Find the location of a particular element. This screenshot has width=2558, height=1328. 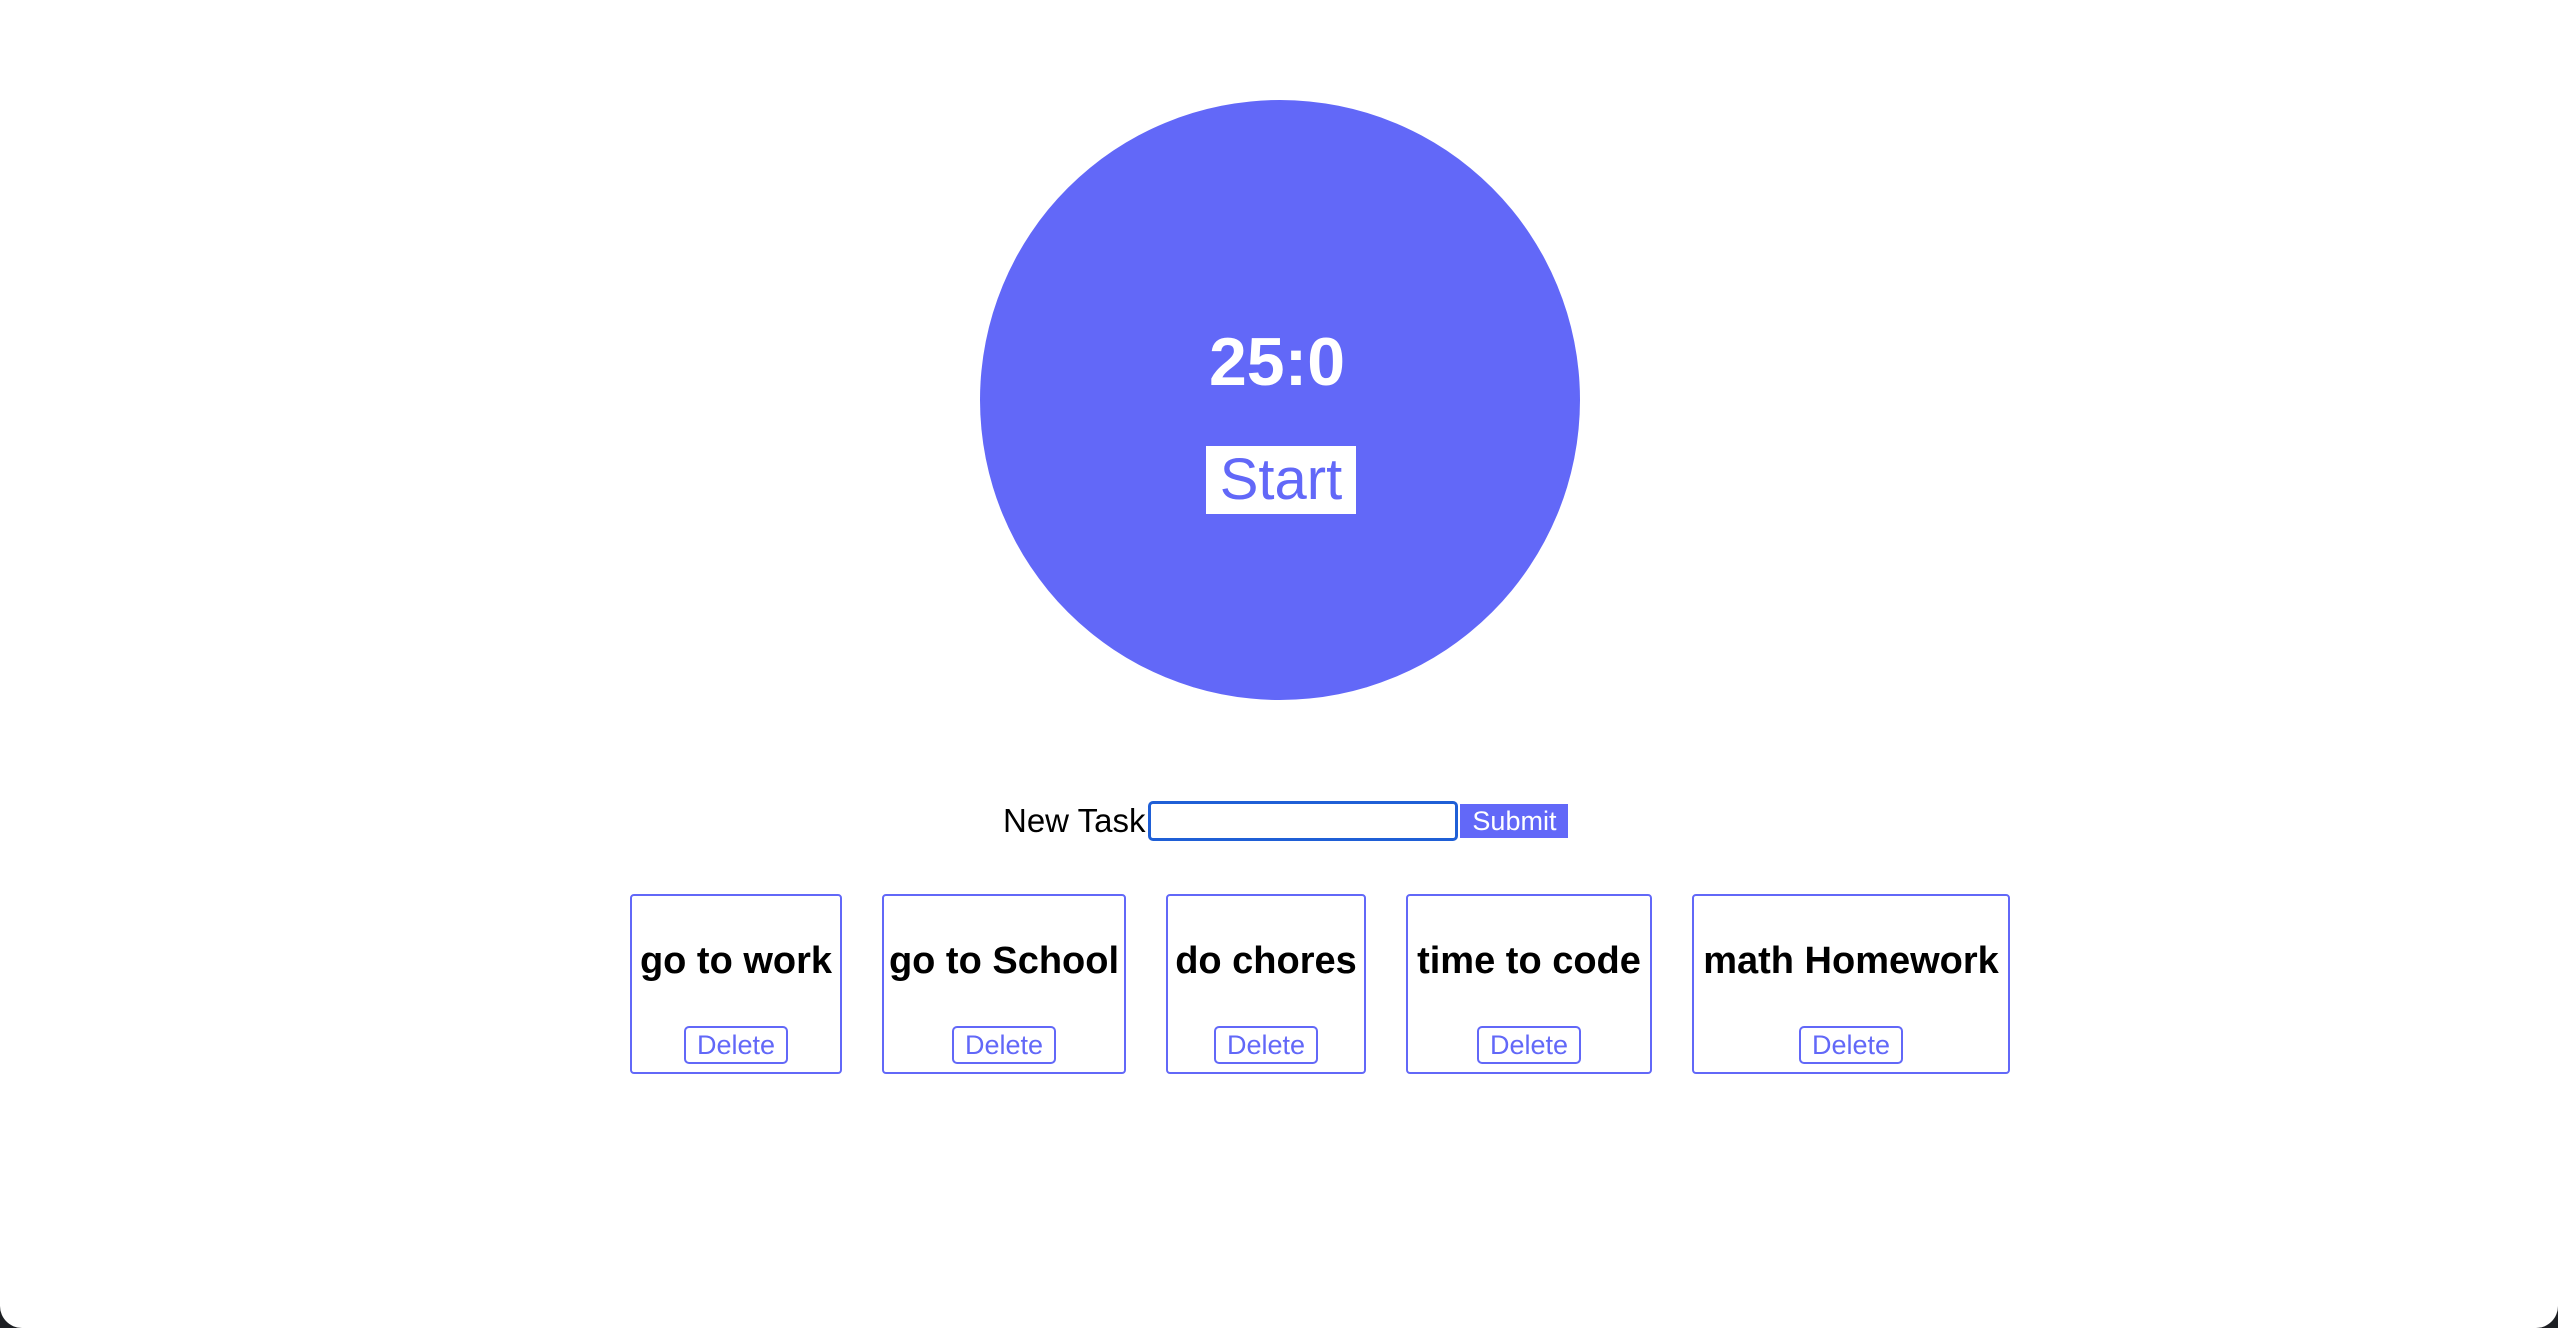

new-task-form: New Task Submit is located at coordinates (1286, 821).